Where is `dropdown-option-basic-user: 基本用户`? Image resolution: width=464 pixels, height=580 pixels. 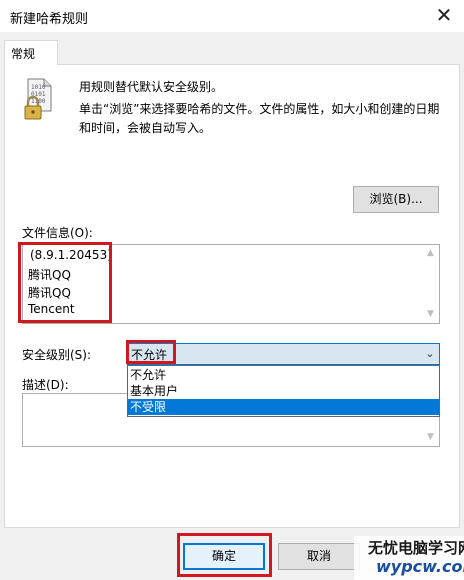
dropdown-option-basic-user: 基本用户 is located at coordinates (283, 391).